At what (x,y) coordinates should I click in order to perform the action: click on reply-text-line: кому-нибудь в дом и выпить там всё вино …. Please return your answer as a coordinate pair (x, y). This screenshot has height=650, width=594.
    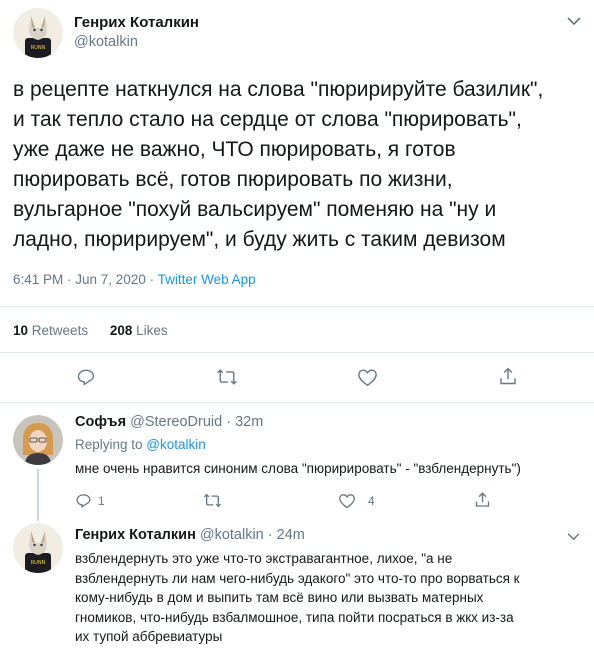
    Looking at the image, I should click on (279, 597).